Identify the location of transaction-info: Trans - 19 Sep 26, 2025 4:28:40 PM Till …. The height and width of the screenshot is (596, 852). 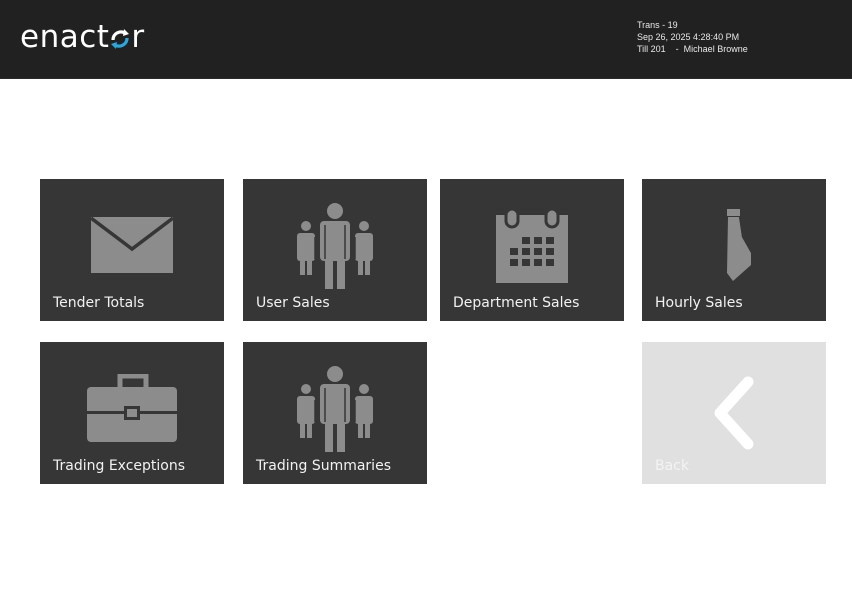
(692, 37).